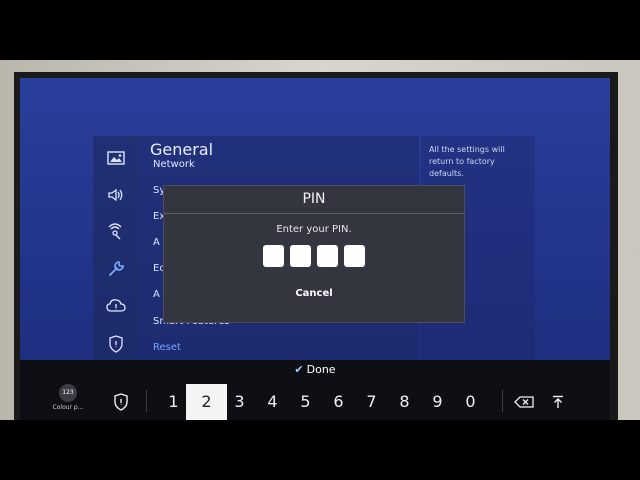  I want to click on pin-input, so click(314, 256).